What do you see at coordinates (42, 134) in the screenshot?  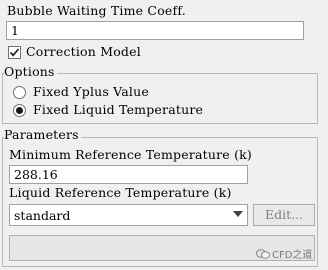 I see `parameters-title: Parameters` at bounding box center [42, 134].